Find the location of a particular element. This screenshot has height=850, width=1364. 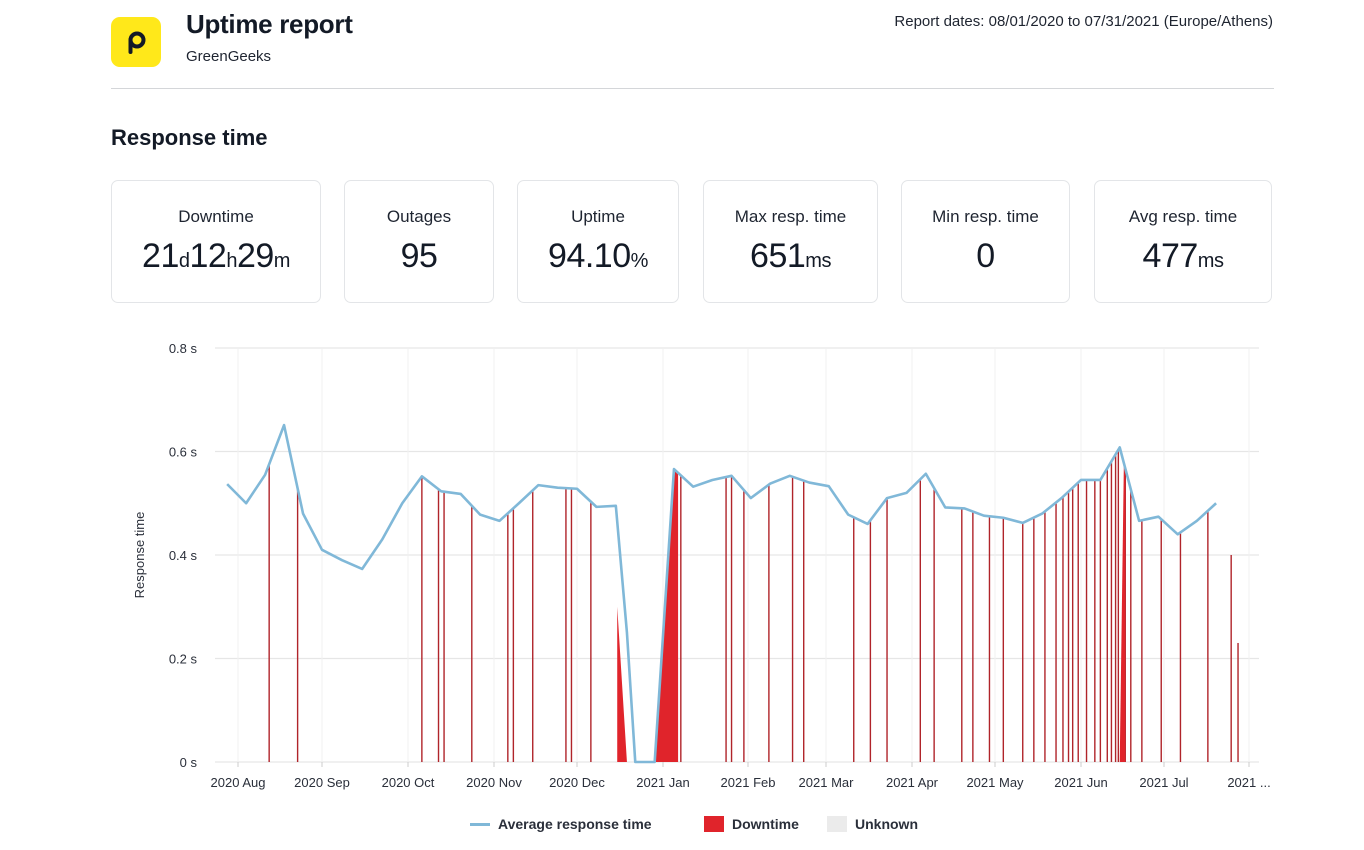

stat-card-outages: Outages 95 is located at coordinates (419, 241).